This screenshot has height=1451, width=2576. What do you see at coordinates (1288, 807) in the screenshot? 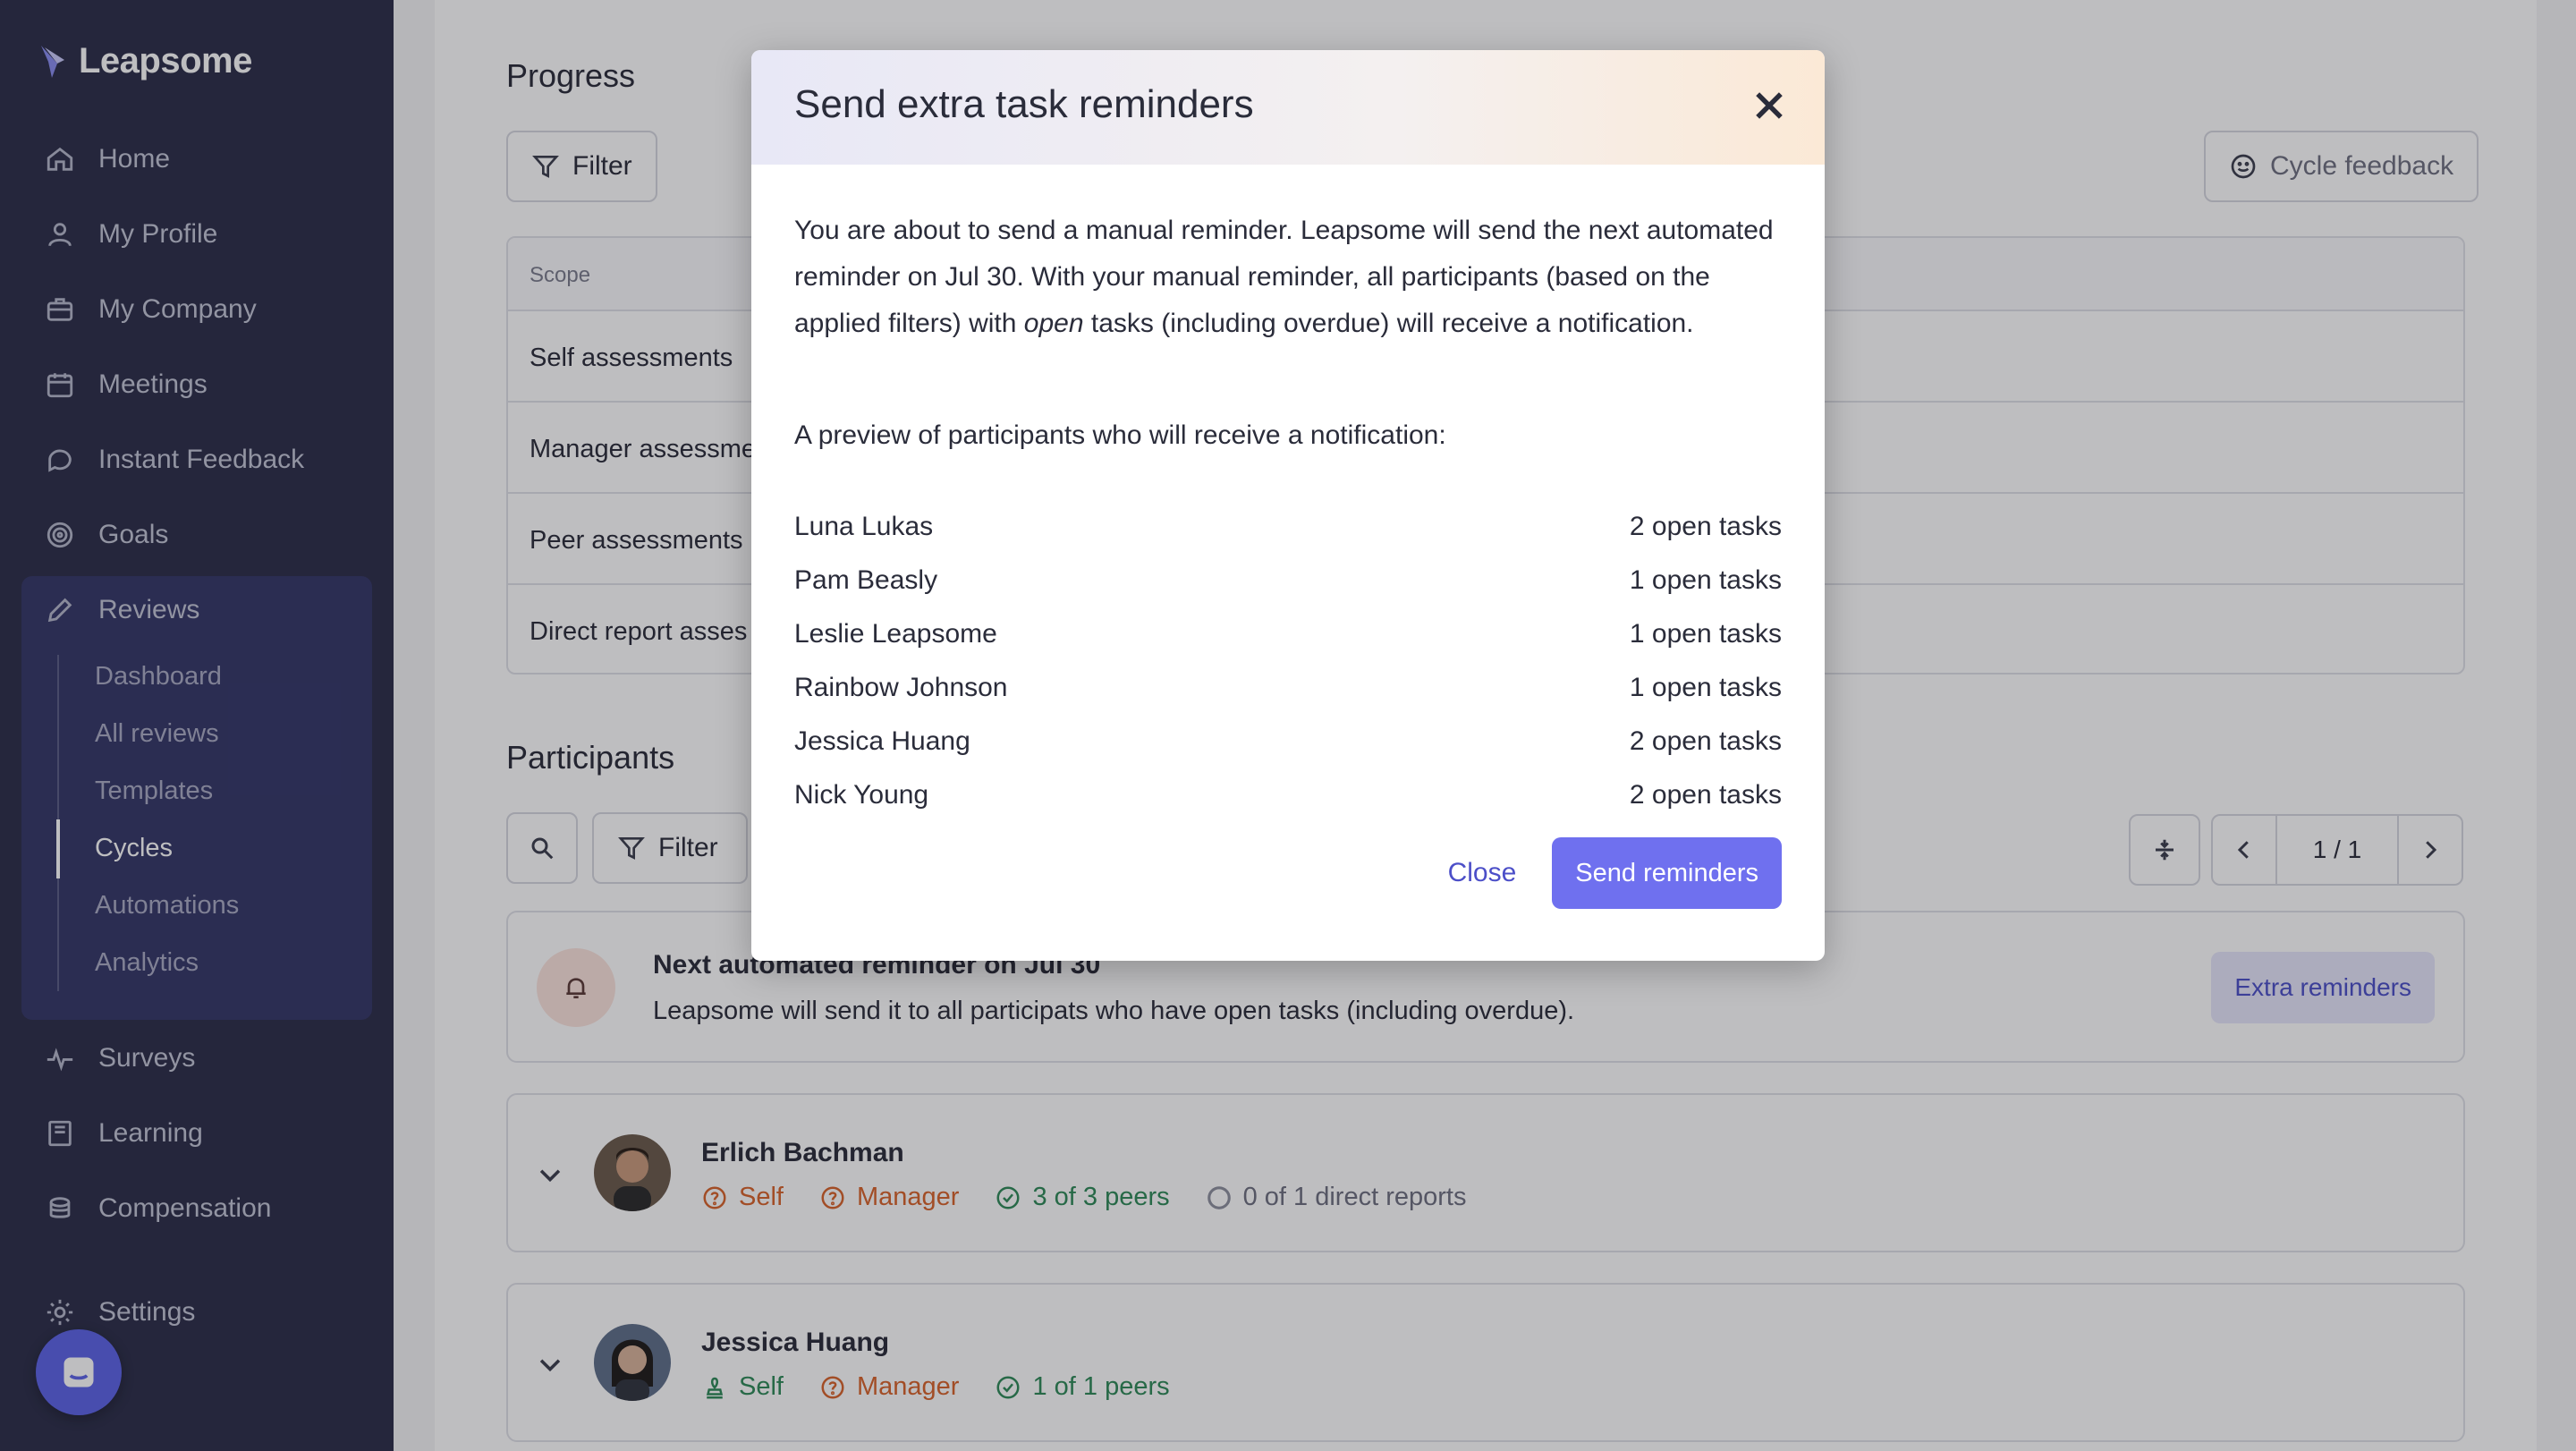
I see `list-item: Nick Young 2 open tasks` at bounding box center [1288, 807].